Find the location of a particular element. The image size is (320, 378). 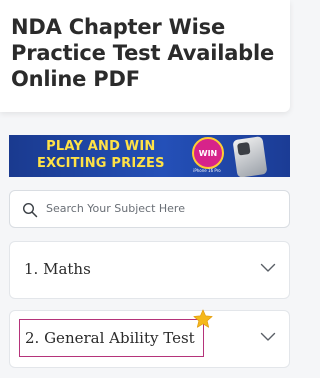

accordion-label: 1. Maths is located at coordinates (57, 269).